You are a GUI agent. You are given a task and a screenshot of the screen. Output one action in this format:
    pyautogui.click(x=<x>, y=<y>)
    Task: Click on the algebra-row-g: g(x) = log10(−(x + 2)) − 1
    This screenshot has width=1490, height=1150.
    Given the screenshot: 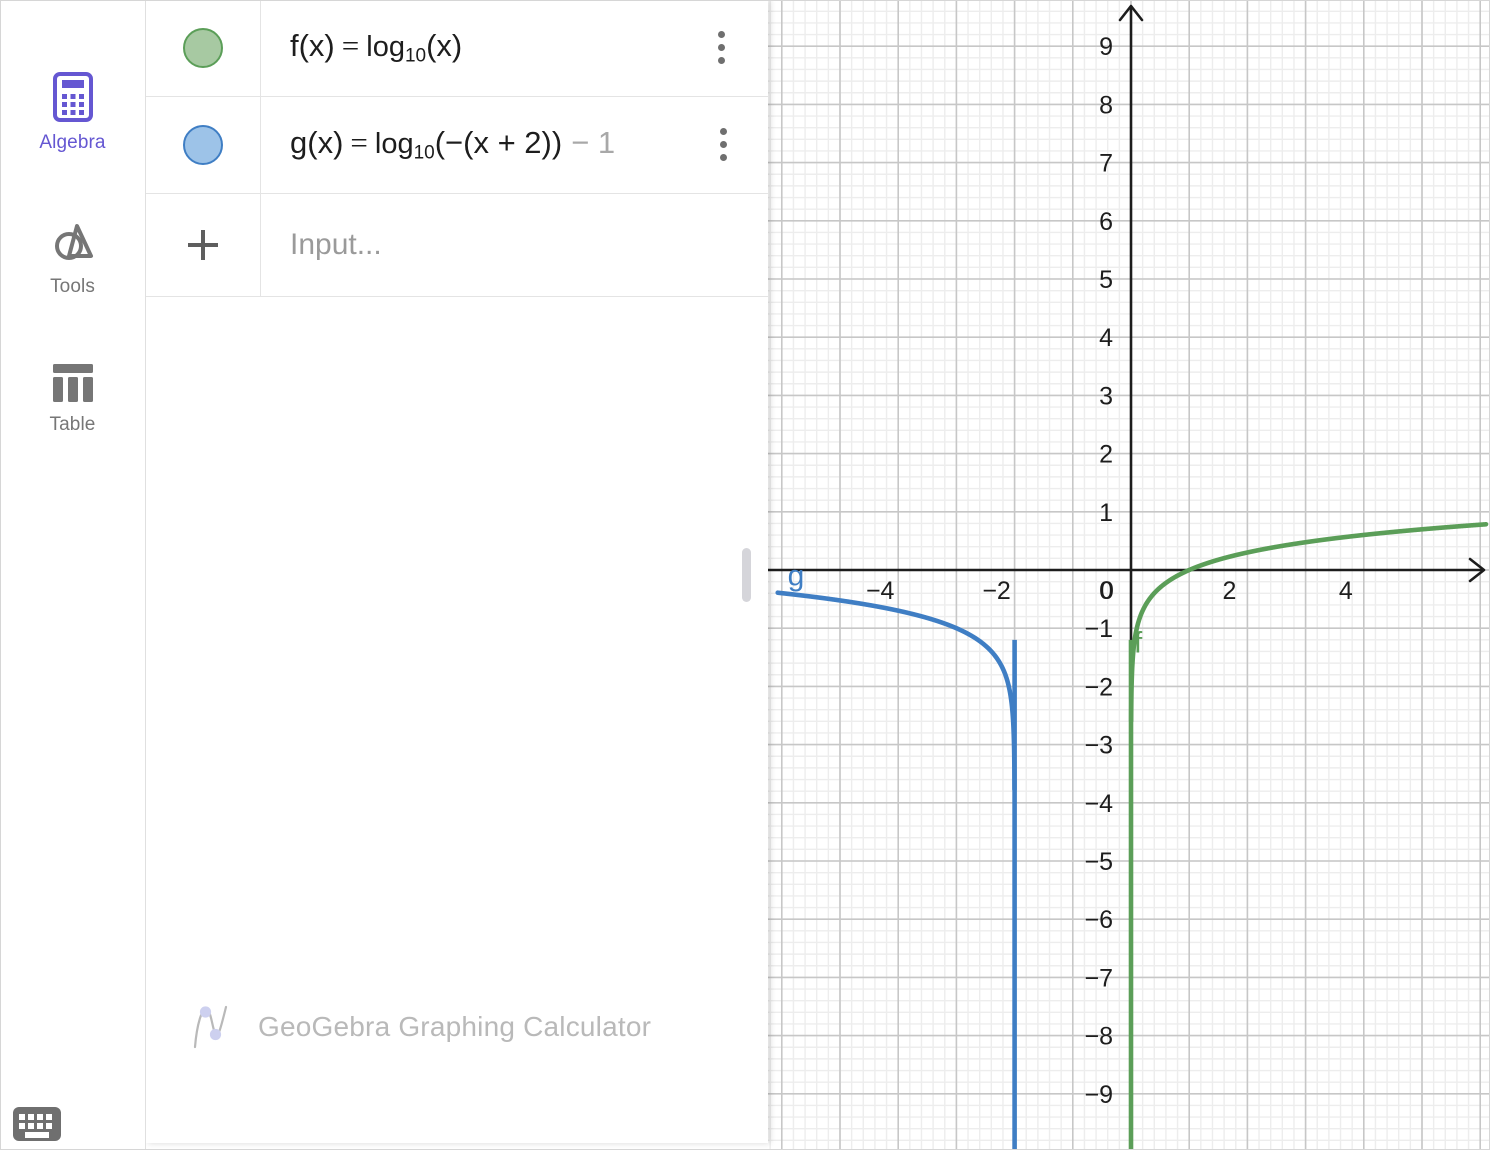 What is the action you would take?
    pyautogui.click(x=457, y=145)
    